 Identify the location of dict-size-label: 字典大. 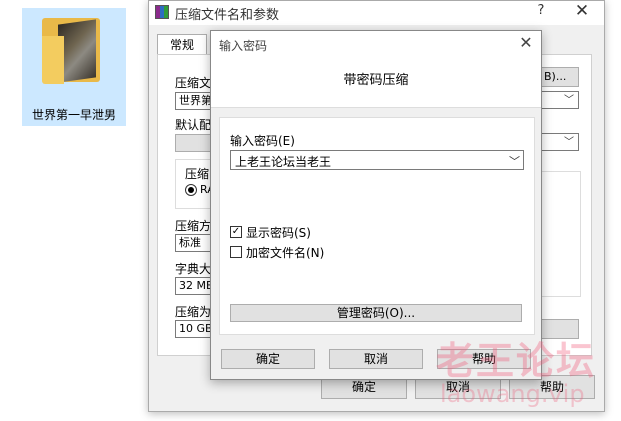
(193, 269).